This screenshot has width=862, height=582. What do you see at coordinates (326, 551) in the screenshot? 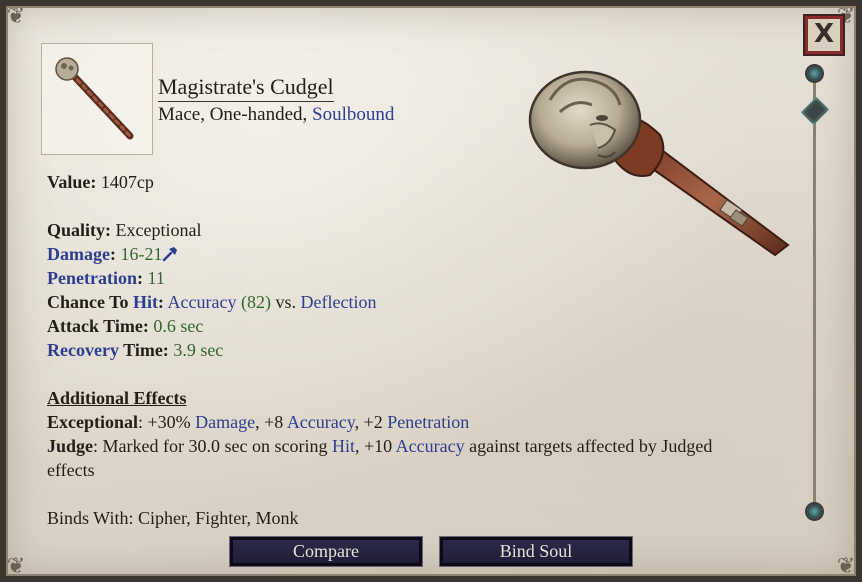
I see `compare-button: Compare` at bounding box center [326, 551].